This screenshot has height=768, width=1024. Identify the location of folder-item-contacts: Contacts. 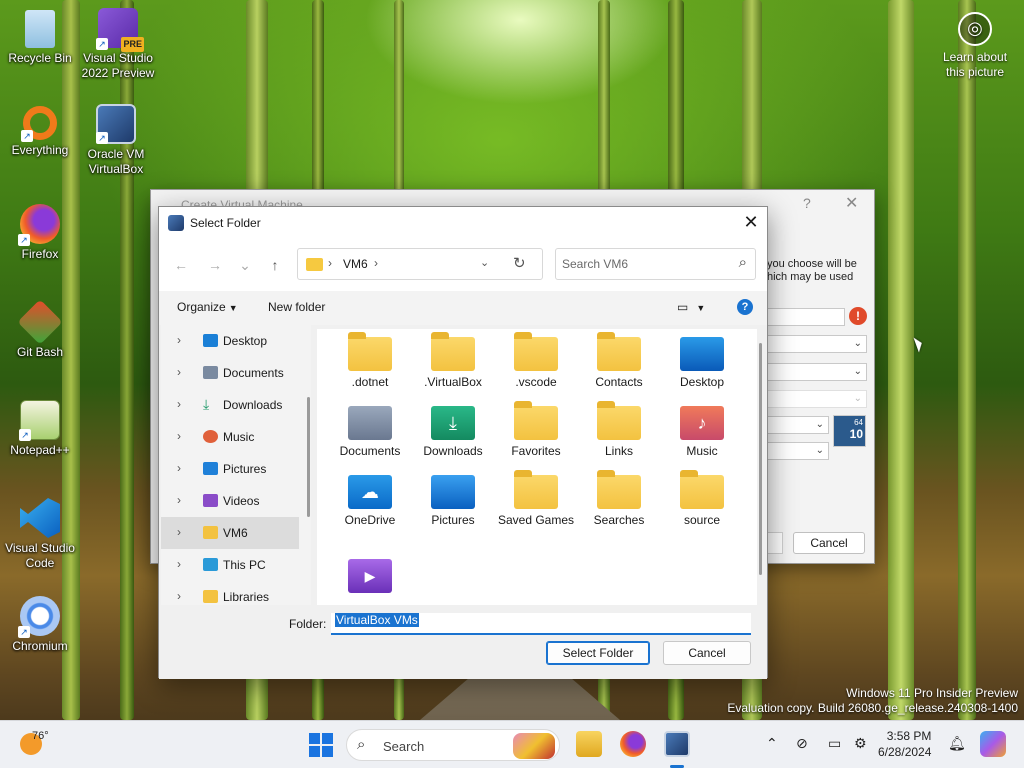
(619, 361).